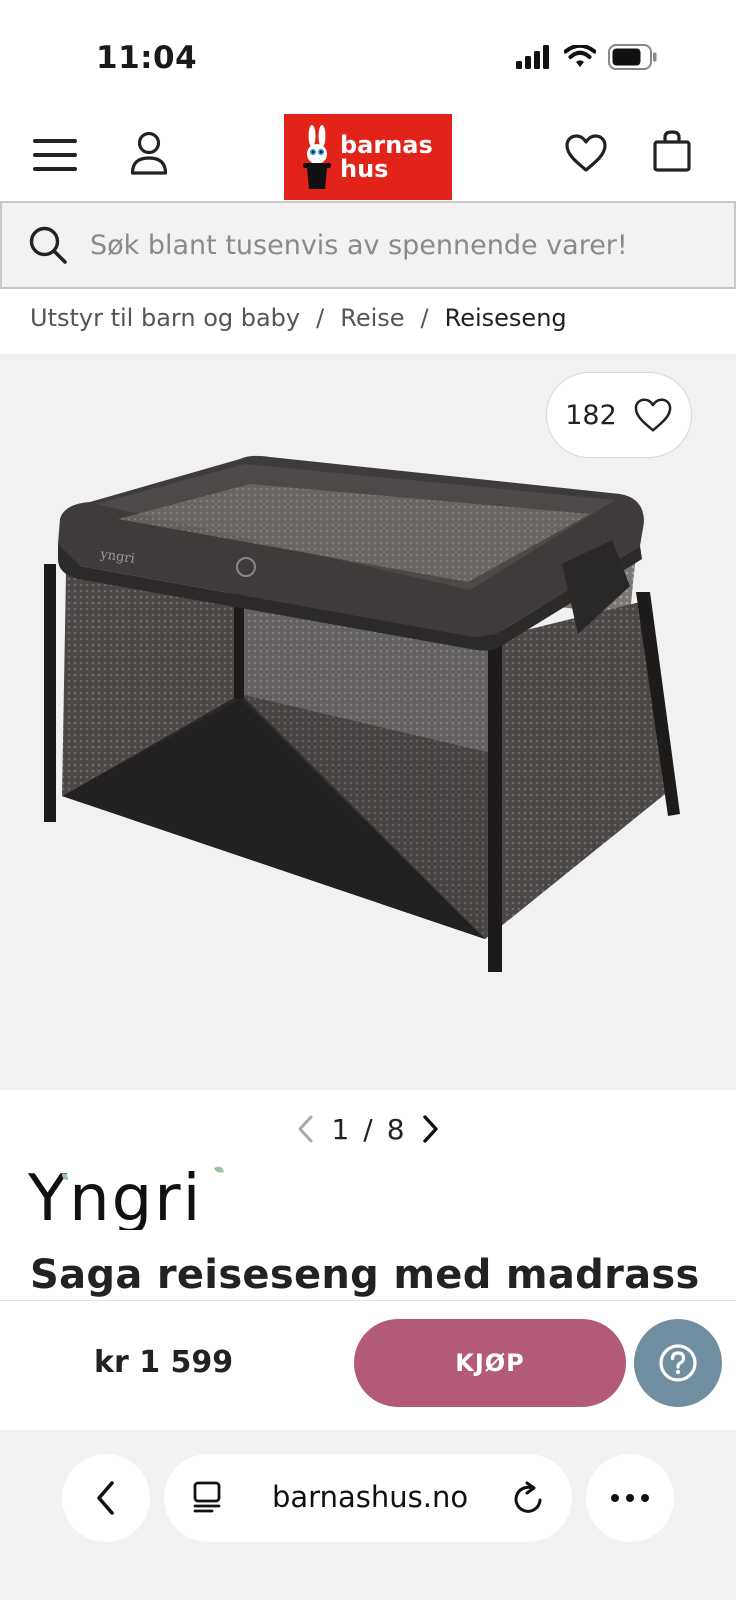  What do you see at coordinates (632, 57) in the screenshot?
I see `battery-icon` at bounding box center [632, 57].